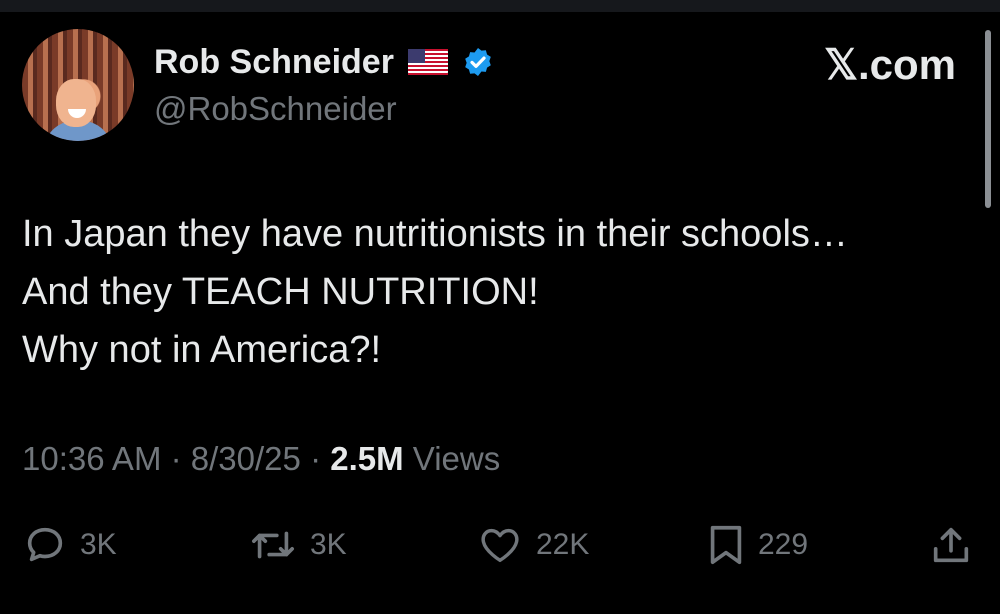 The height and width of the screenshot is (614, 1000). I want to click on tweet-line: Why not in America?!, so click(202, 350).